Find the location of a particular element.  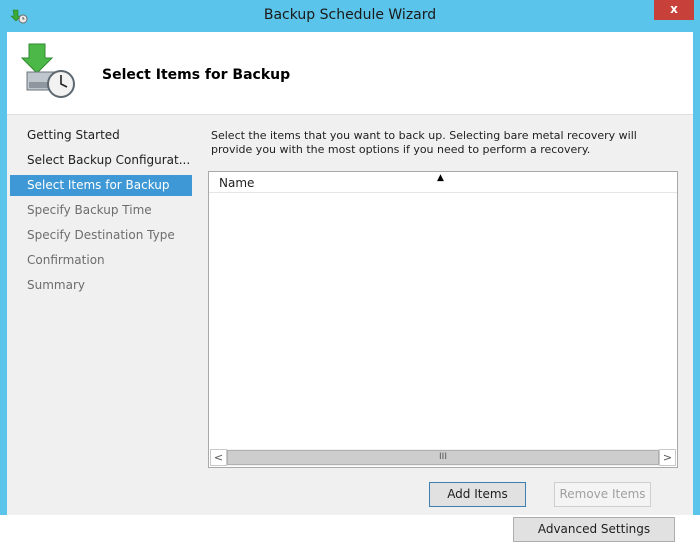

nav-item-confirmation: Confirmation is located at coordinates (66, 260).